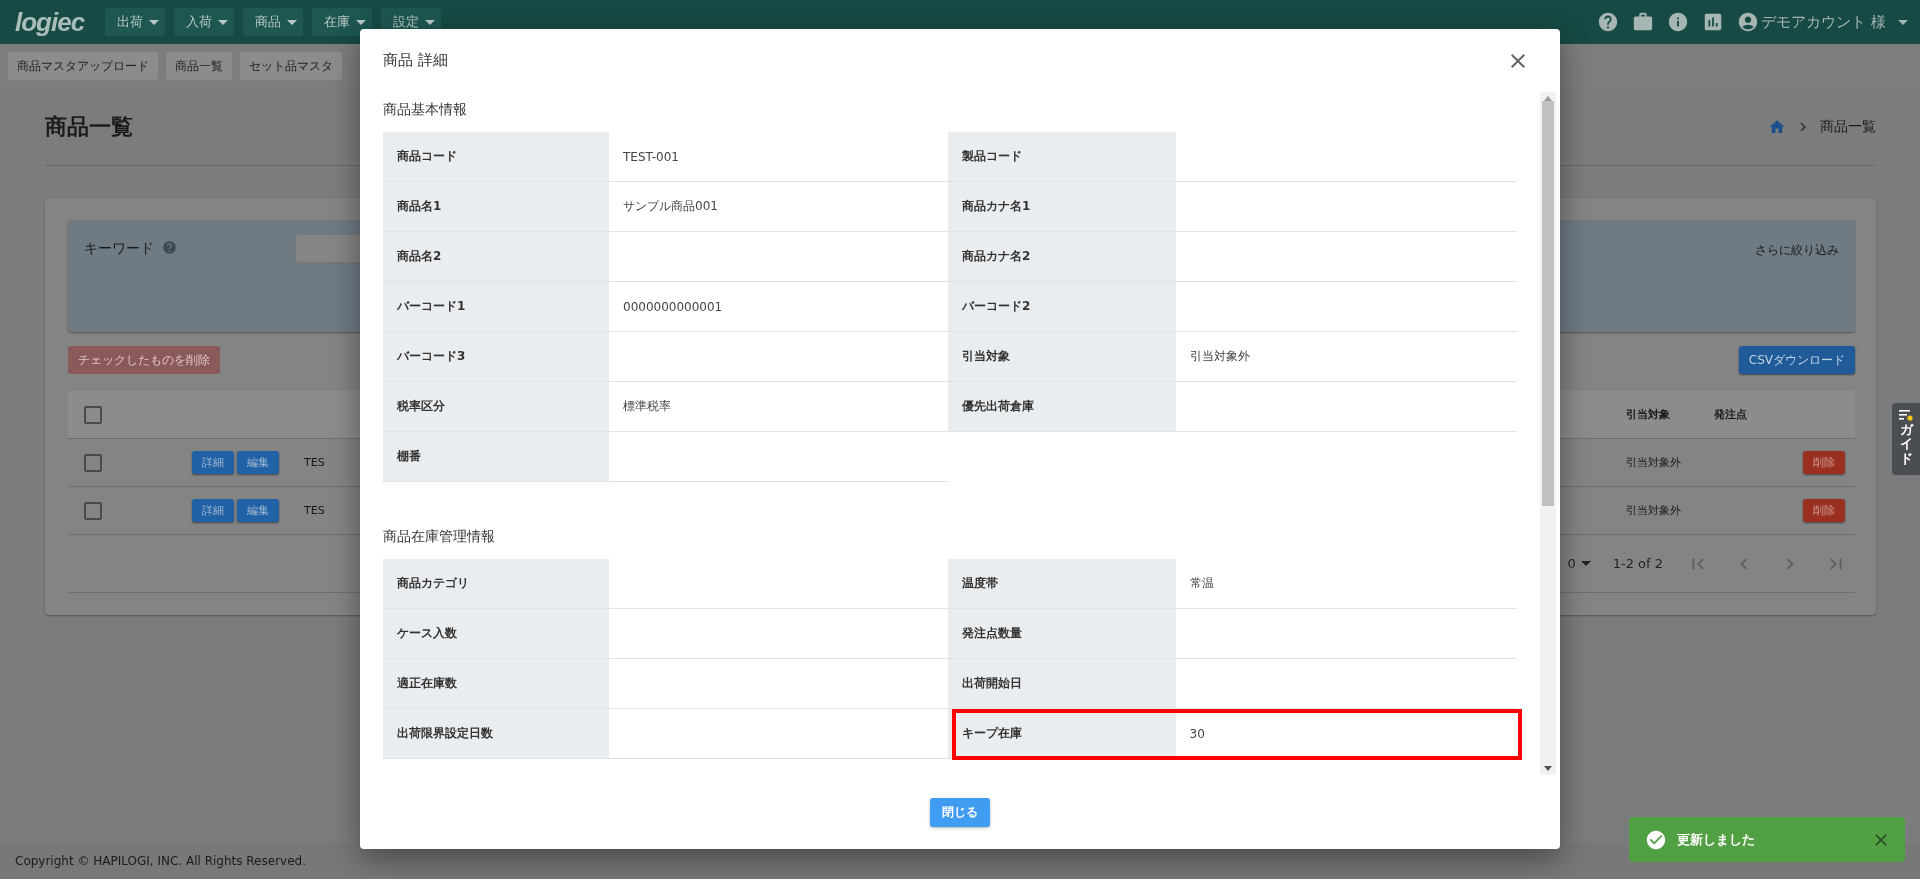 This screenshot has width=1920, height=879. I want to click on info-icon, so click(1678, 22).